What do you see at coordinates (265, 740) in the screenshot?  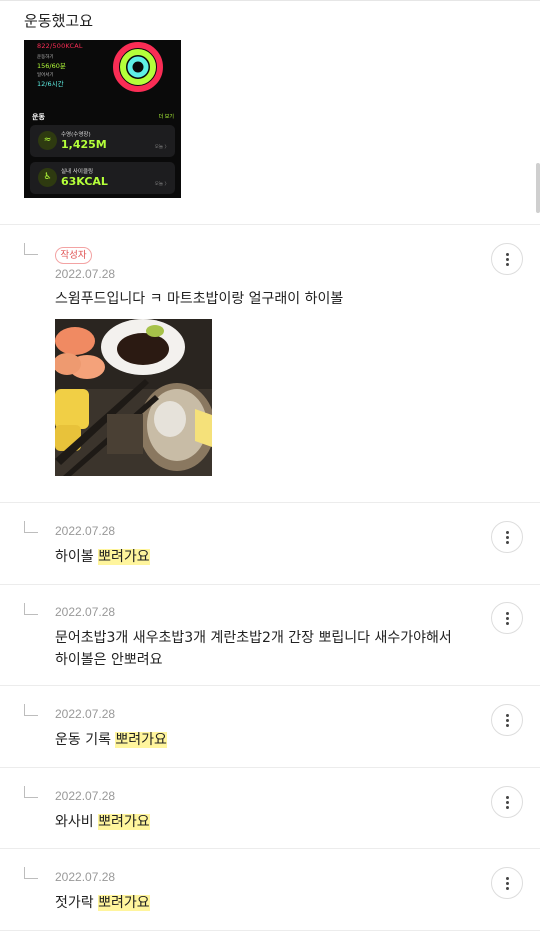 I see `reply-text: 운동 기록 뽀려가요` at bounding box center [265, 740].